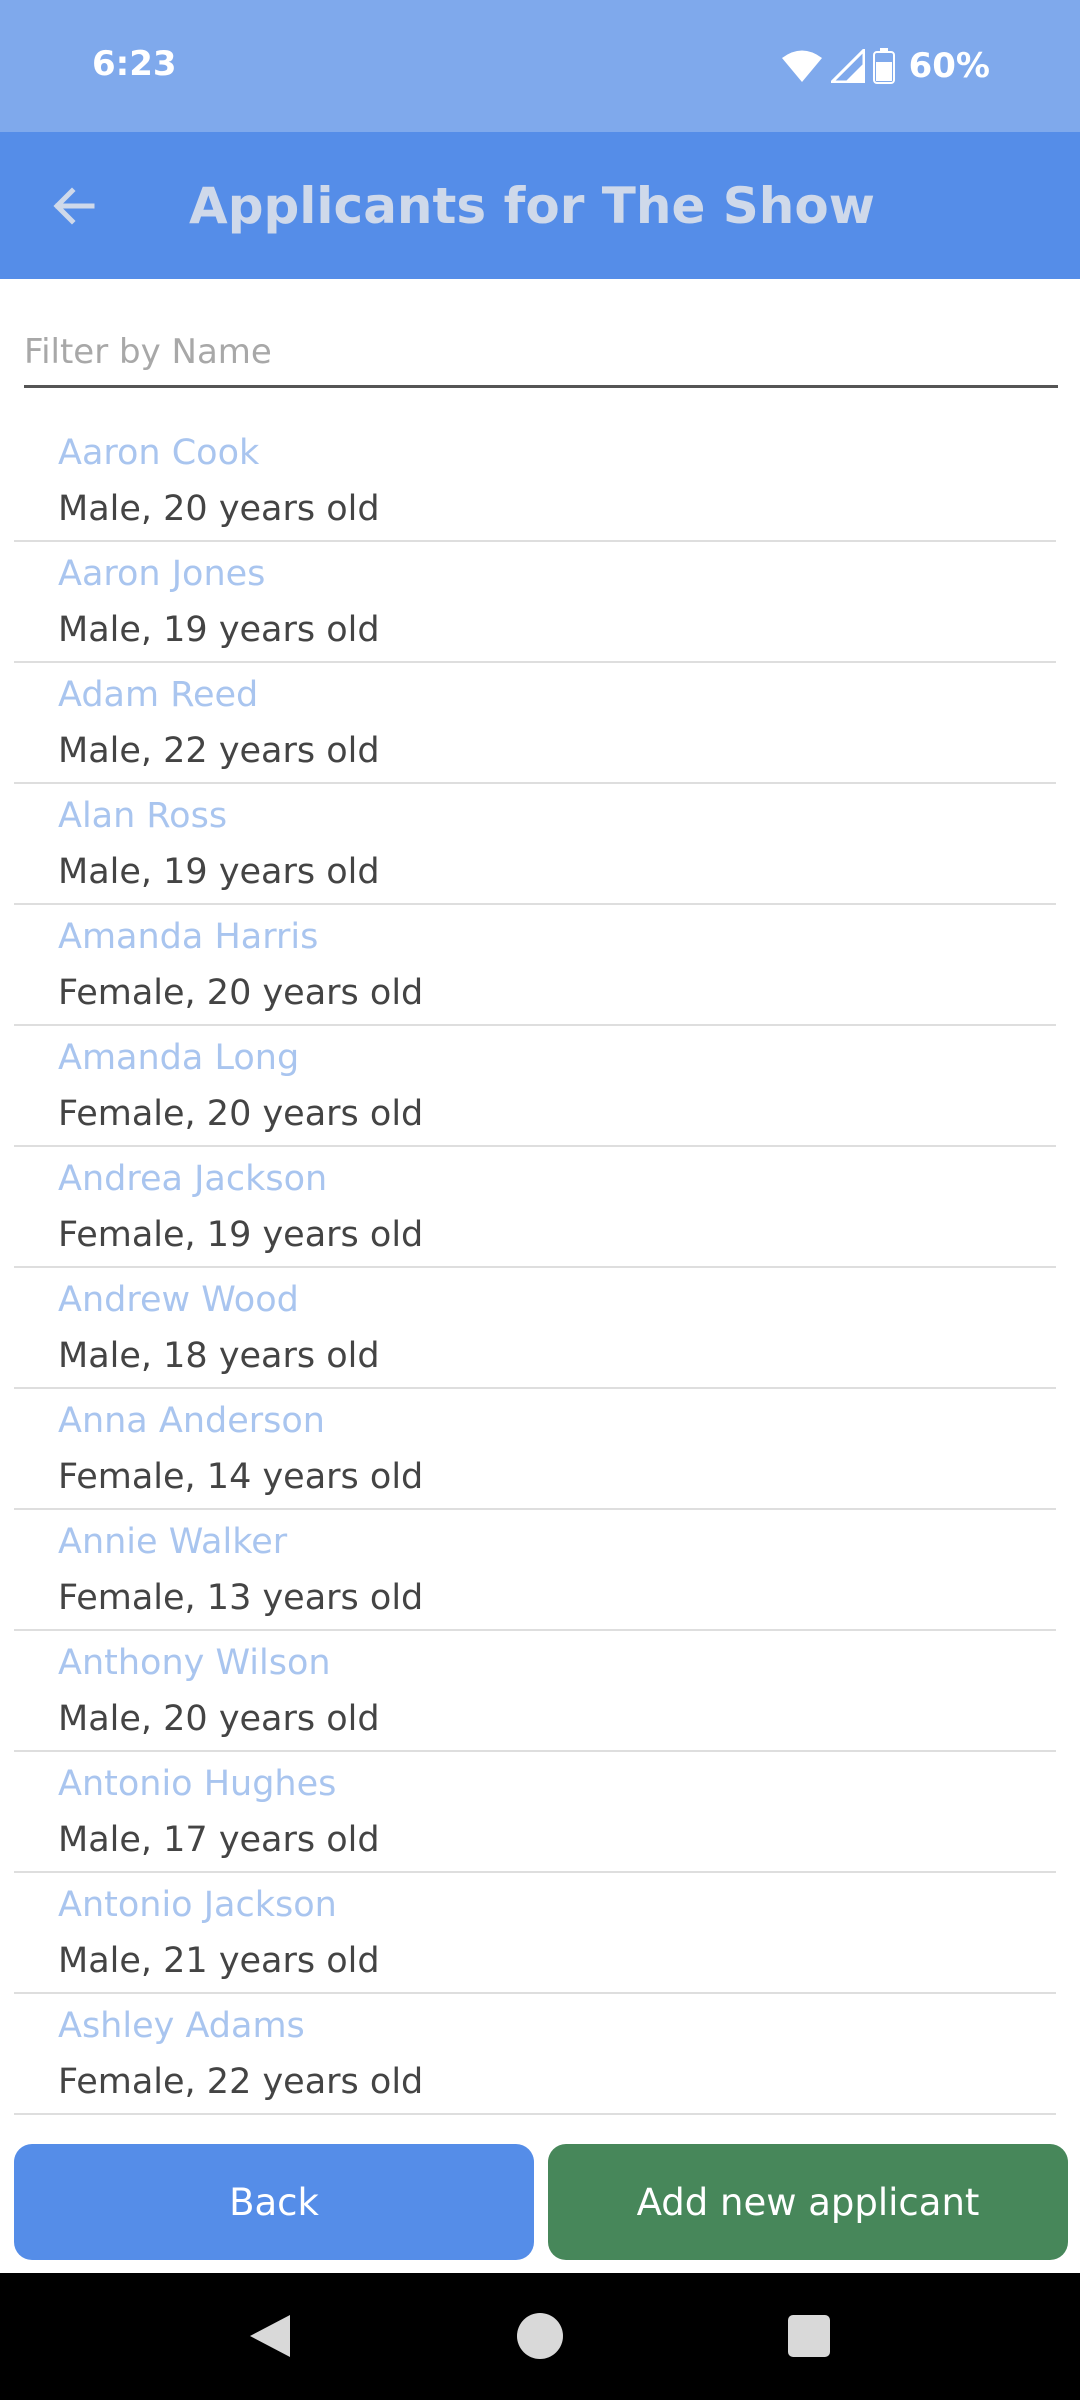 The image size is (1080, 2400). Describe the element at coordinates (269, 2336) in the screenshot. I see `nav-back-icon` at that location.